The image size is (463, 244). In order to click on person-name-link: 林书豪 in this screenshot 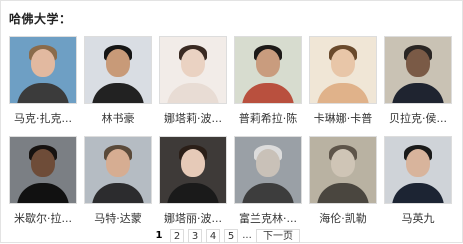, I will do `click(118, 118)`.